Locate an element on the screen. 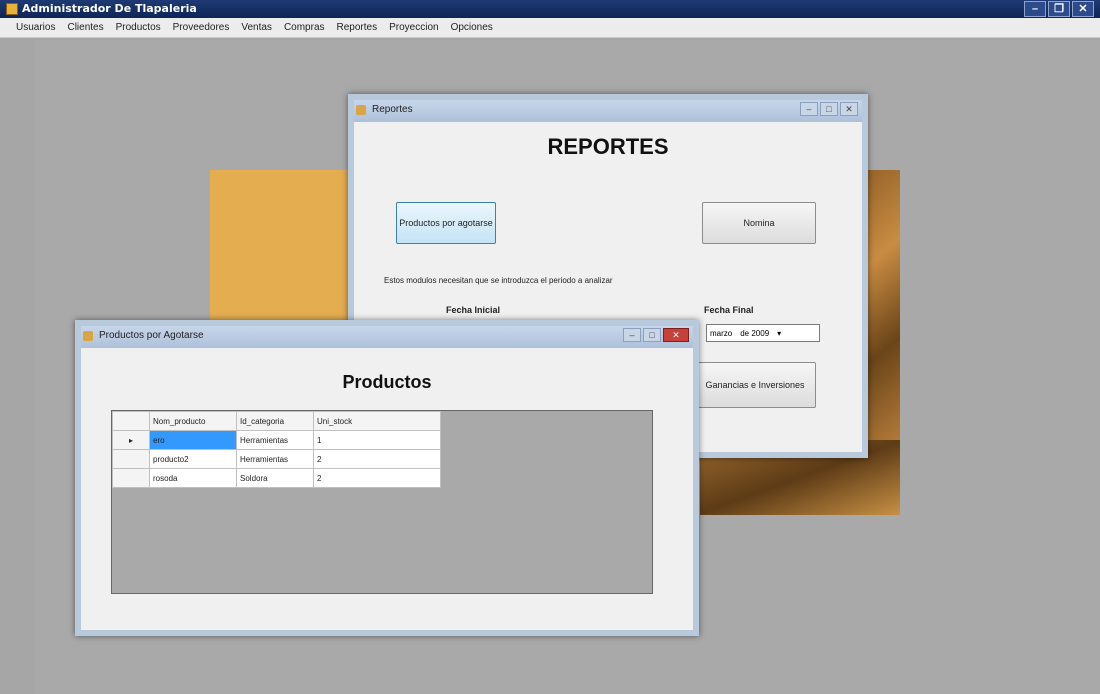 Image resolution: width=1100 pixels, height=694 pixels. column-header-uni-stock: Uni_stock is located at coordinates (377, 421).